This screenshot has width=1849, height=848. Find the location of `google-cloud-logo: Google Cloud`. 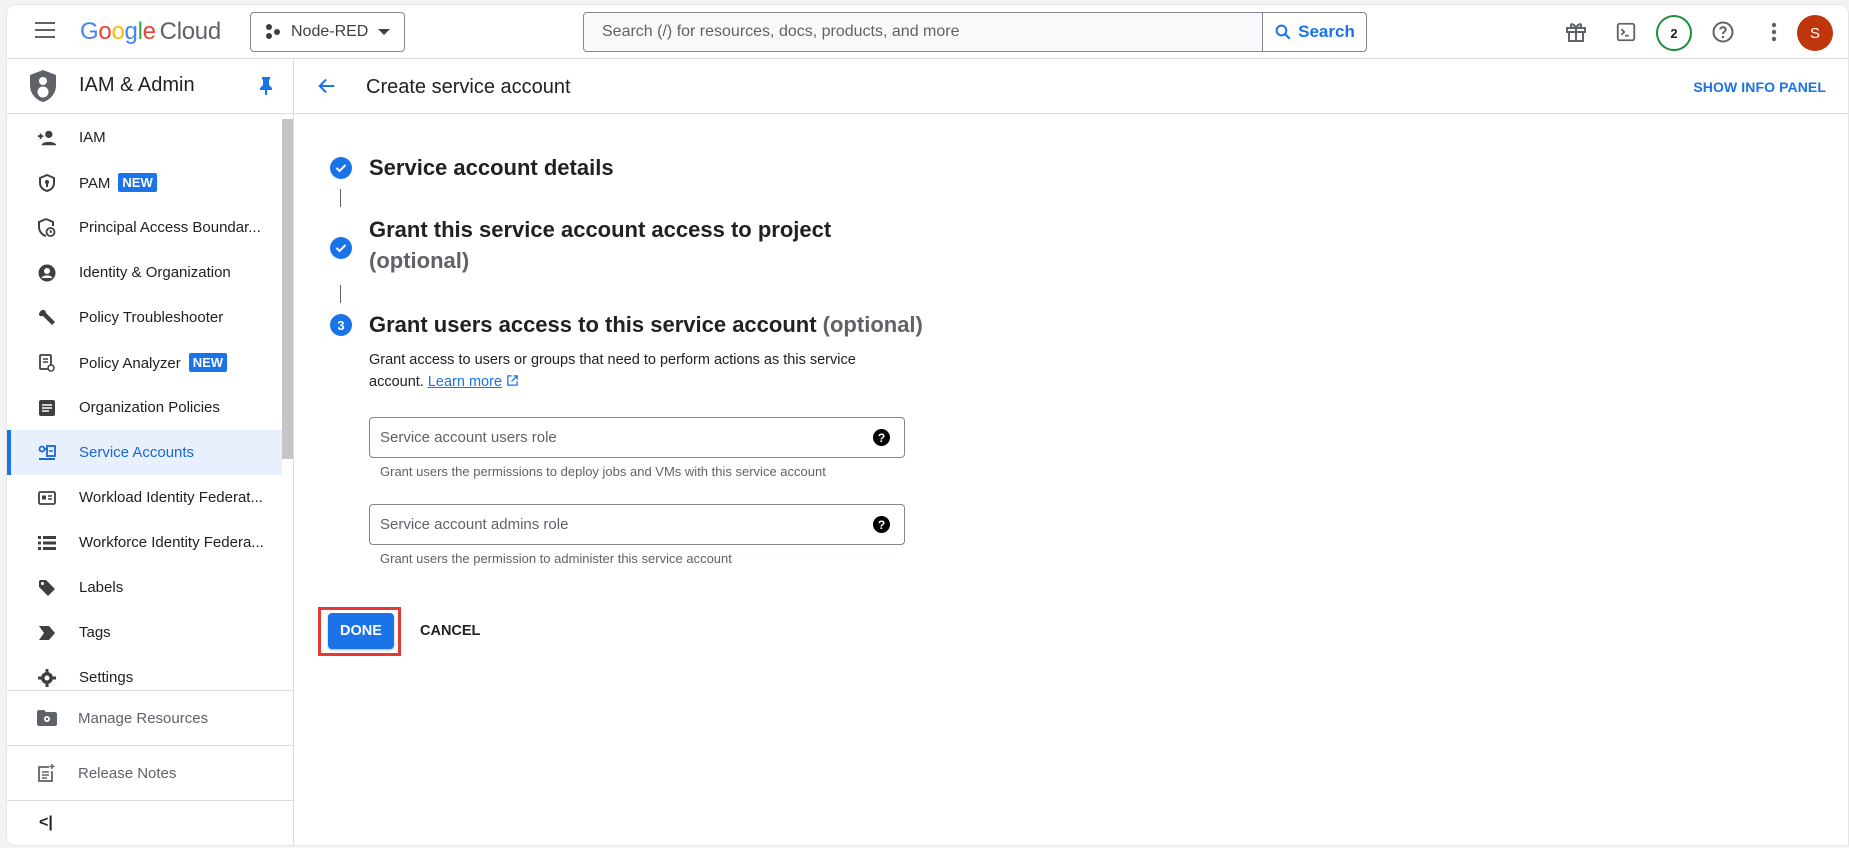

google-cloud-logo: Google Cloud is located at coordinates (150, 32).